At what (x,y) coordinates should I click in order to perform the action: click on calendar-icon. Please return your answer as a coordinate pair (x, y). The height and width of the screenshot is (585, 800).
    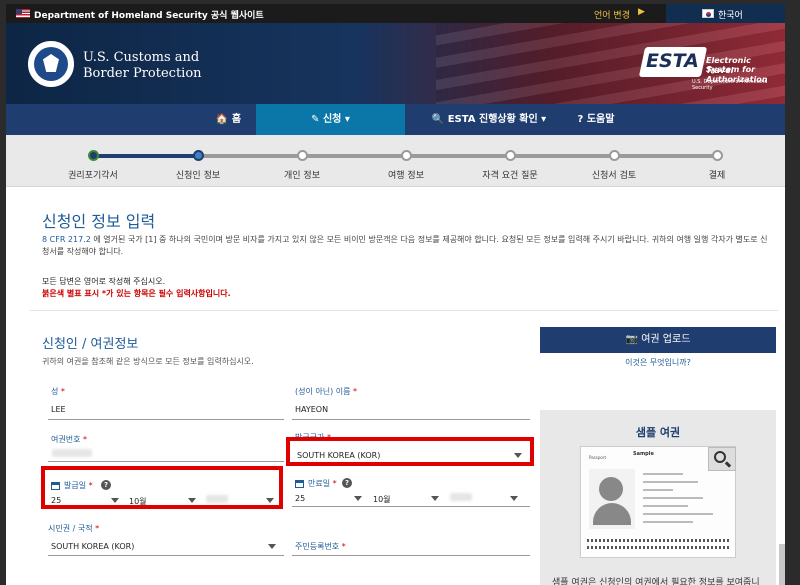
    Looking at the image, I should click on (299, 484).